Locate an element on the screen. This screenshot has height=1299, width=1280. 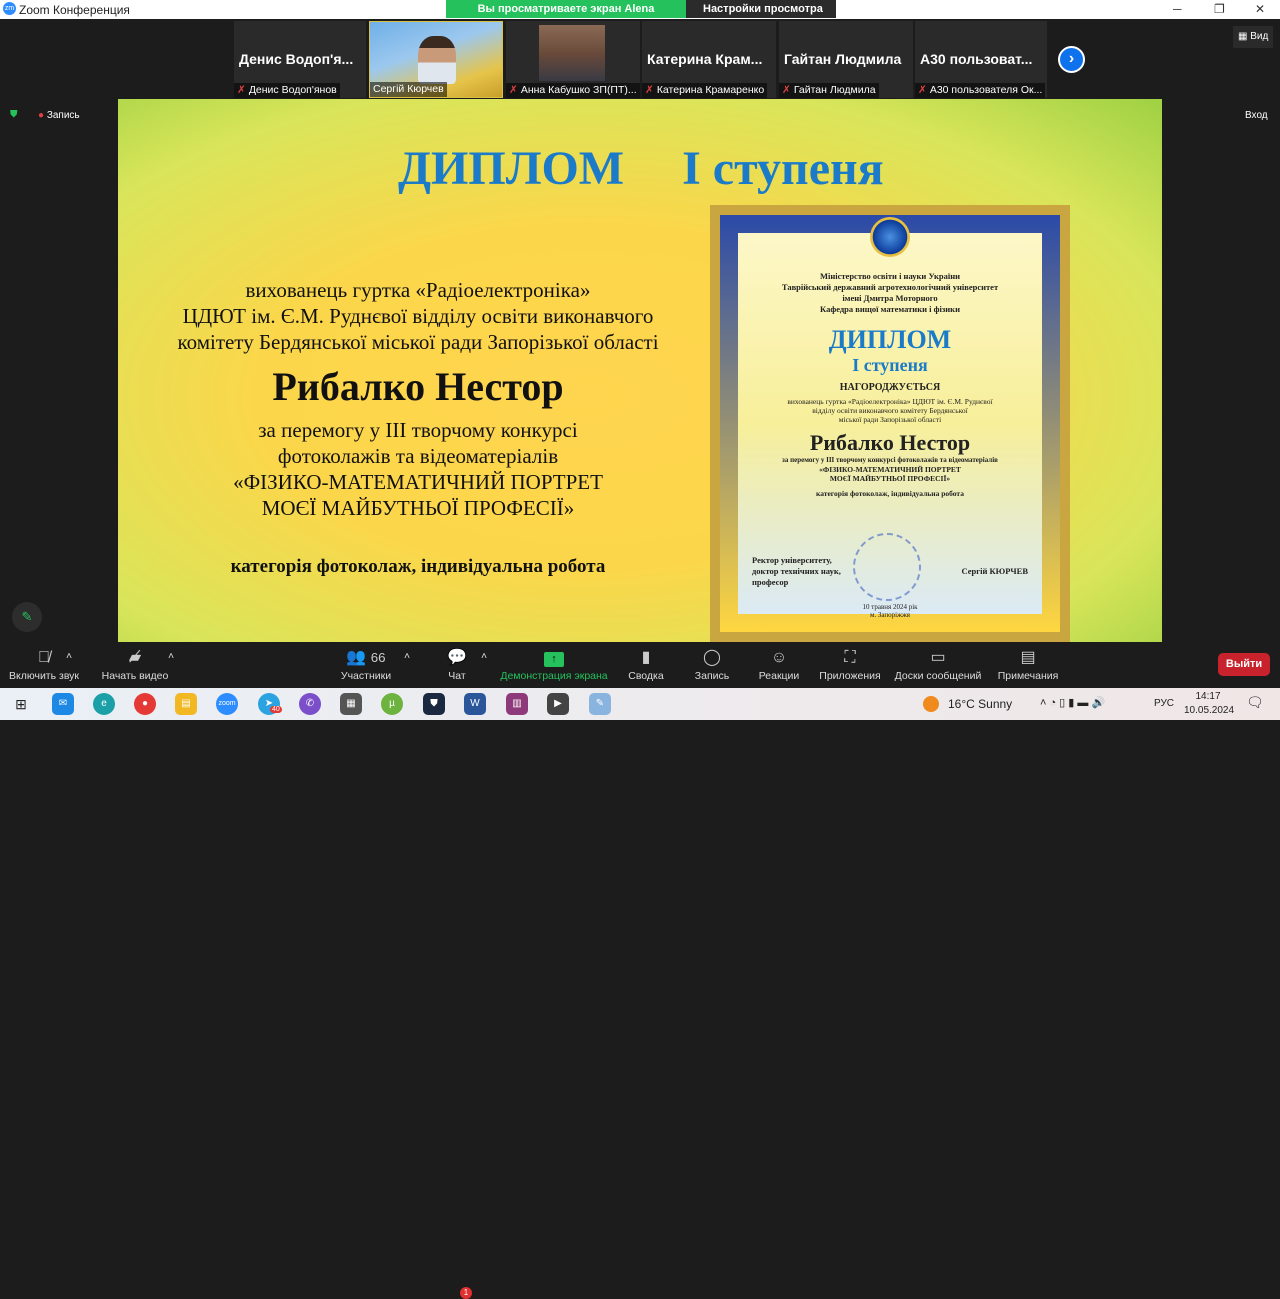
sharing-banner: Вы просматриваете экран Alena Dyadenchuk is located at coordinates (566, 16).